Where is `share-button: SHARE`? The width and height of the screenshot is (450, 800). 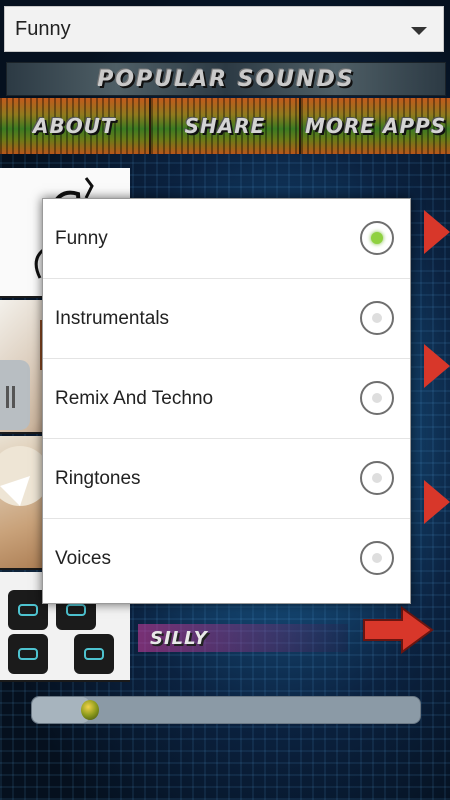 share-button: SHARE is located at coordinates (226, 126).